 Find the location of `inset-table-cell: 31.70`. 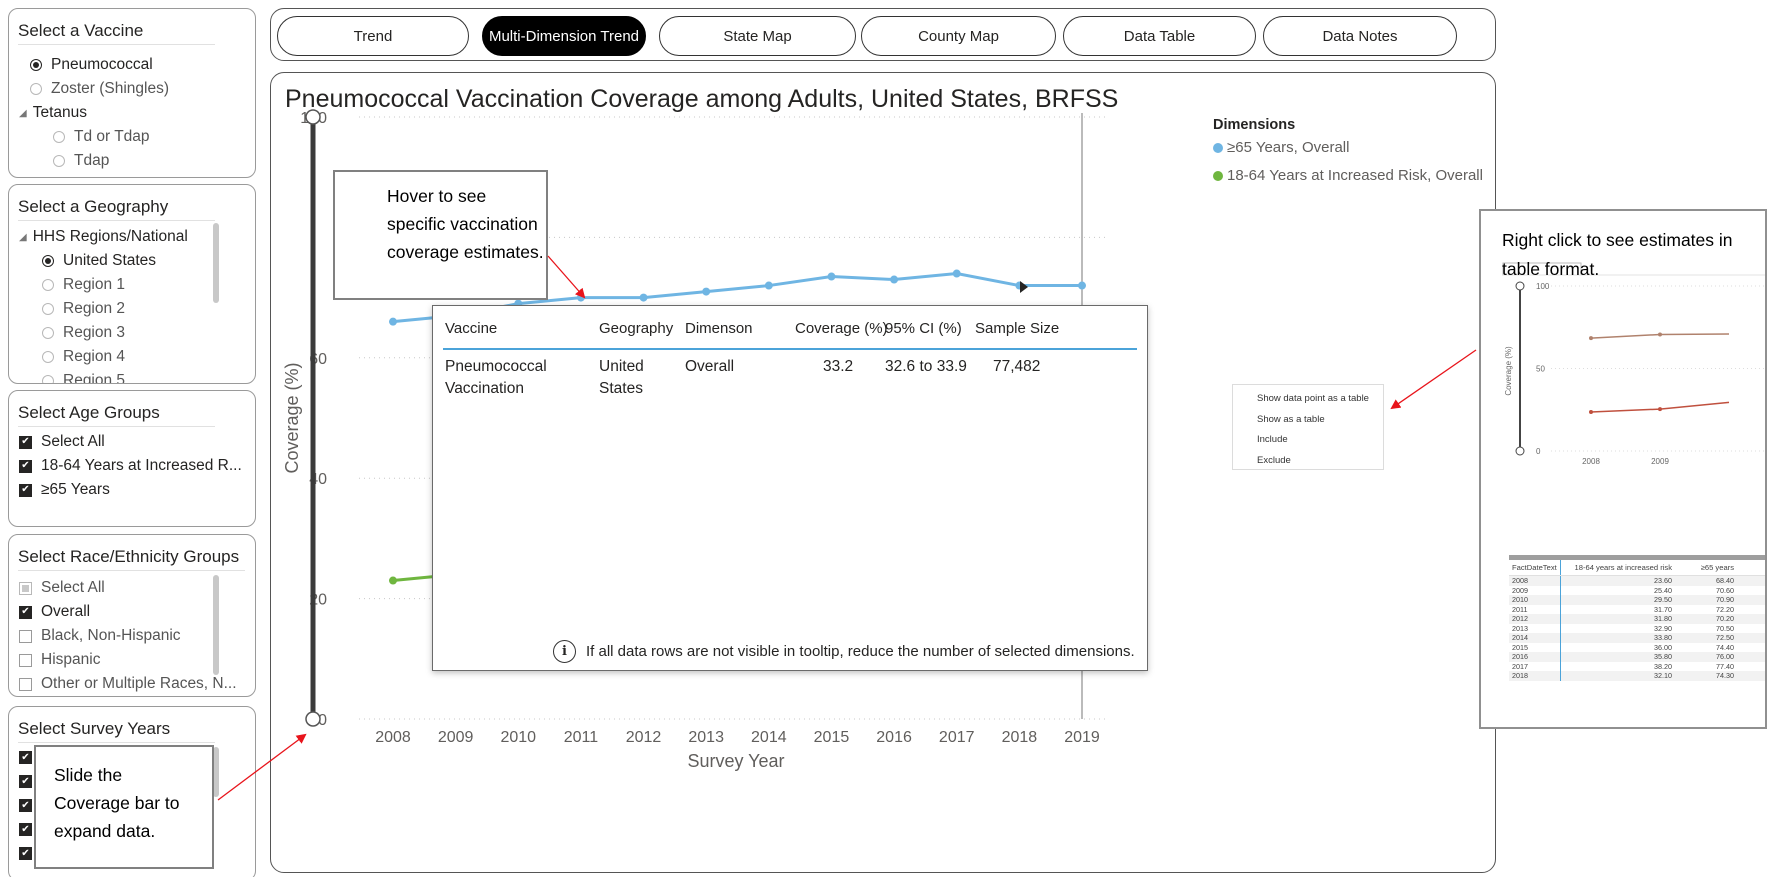

inset-table-cell: 31.70 is located at coordinates (1663, 609).